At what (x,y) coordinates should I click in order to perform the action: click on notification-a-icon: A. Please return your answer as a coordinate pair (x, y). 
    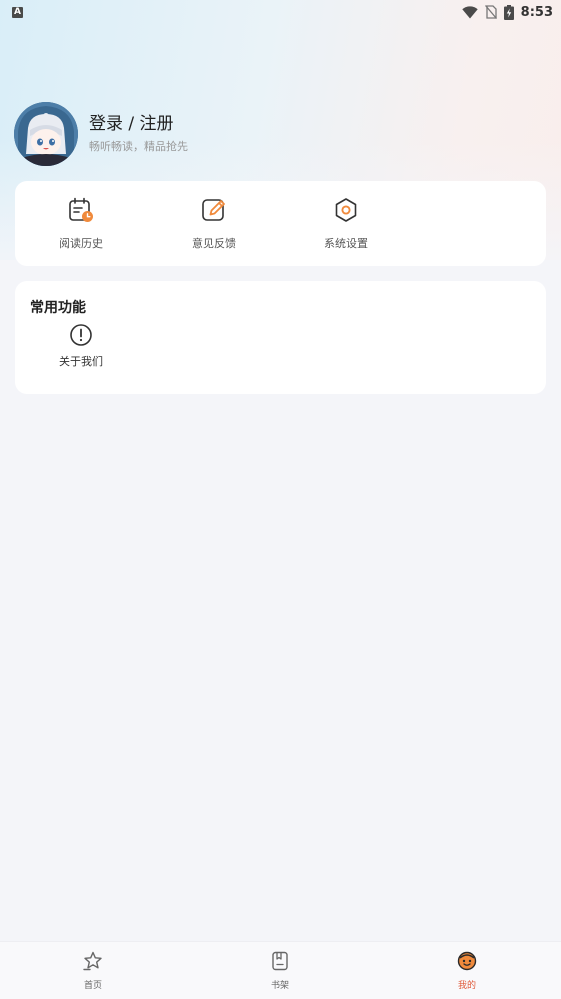
    Looking at the image, I should click on (17, 12).